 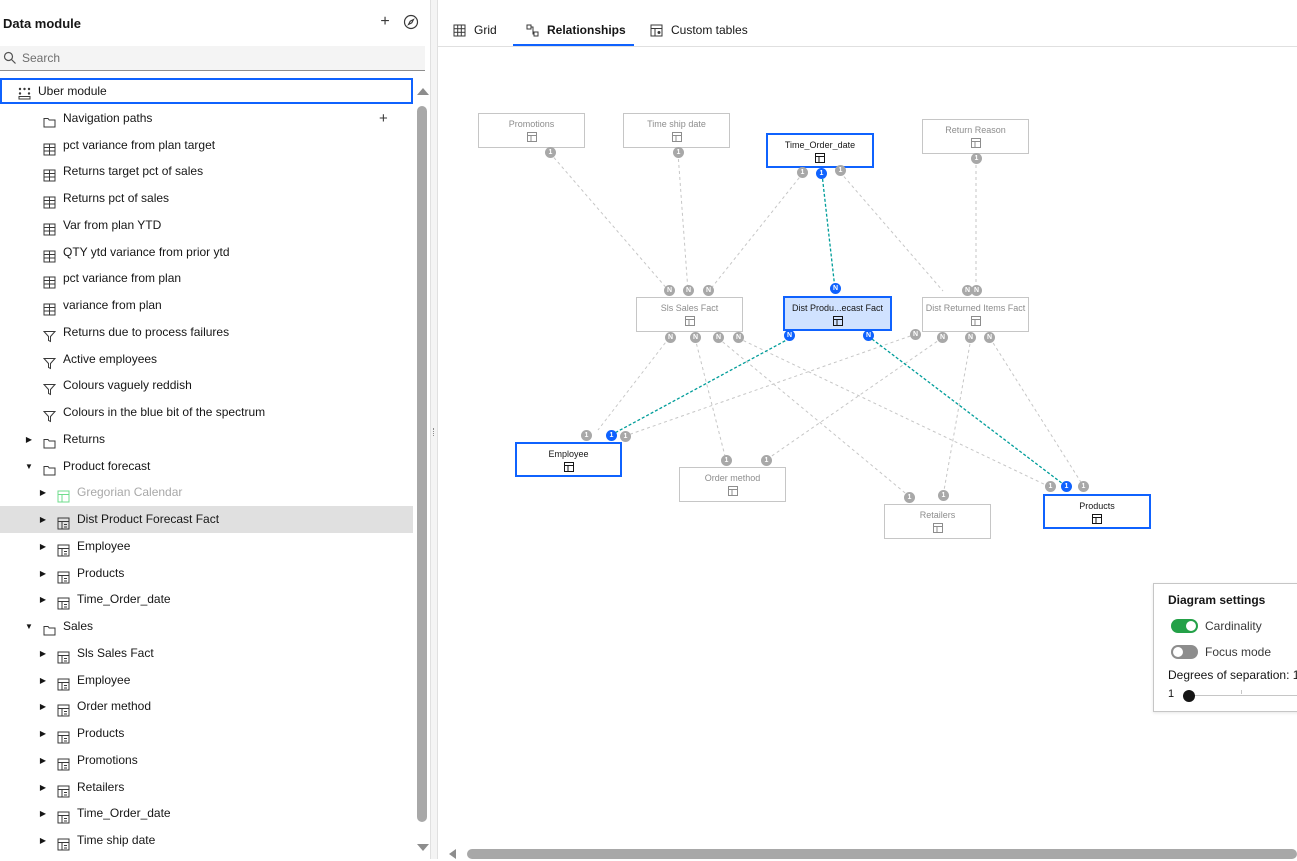 What do you see at coordinates (206, 118) in the screenshot?
I see `tree-item: Navigation paths +` at bounding box center [206, 118].